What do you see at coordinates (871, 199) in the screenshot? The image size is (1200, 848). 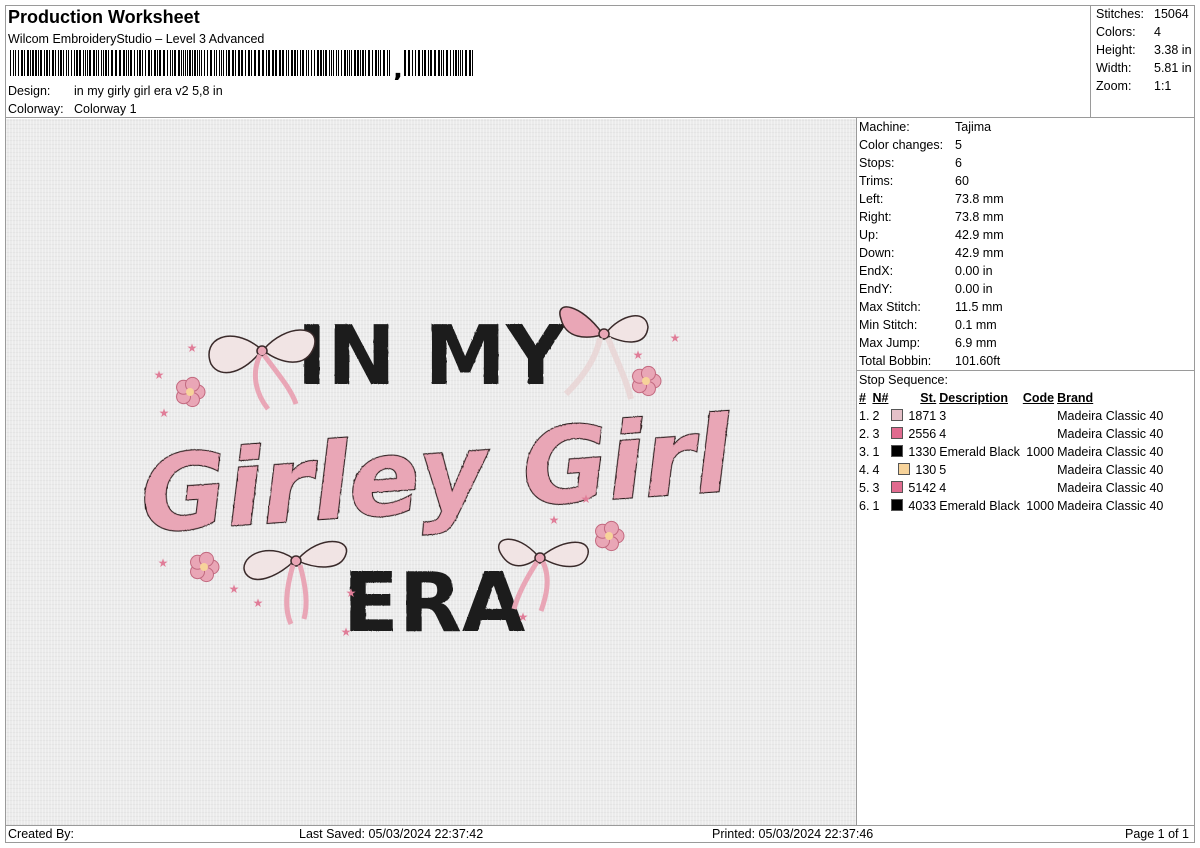 I see `machine-info-label: Left:` at bounding box center [871, 199].